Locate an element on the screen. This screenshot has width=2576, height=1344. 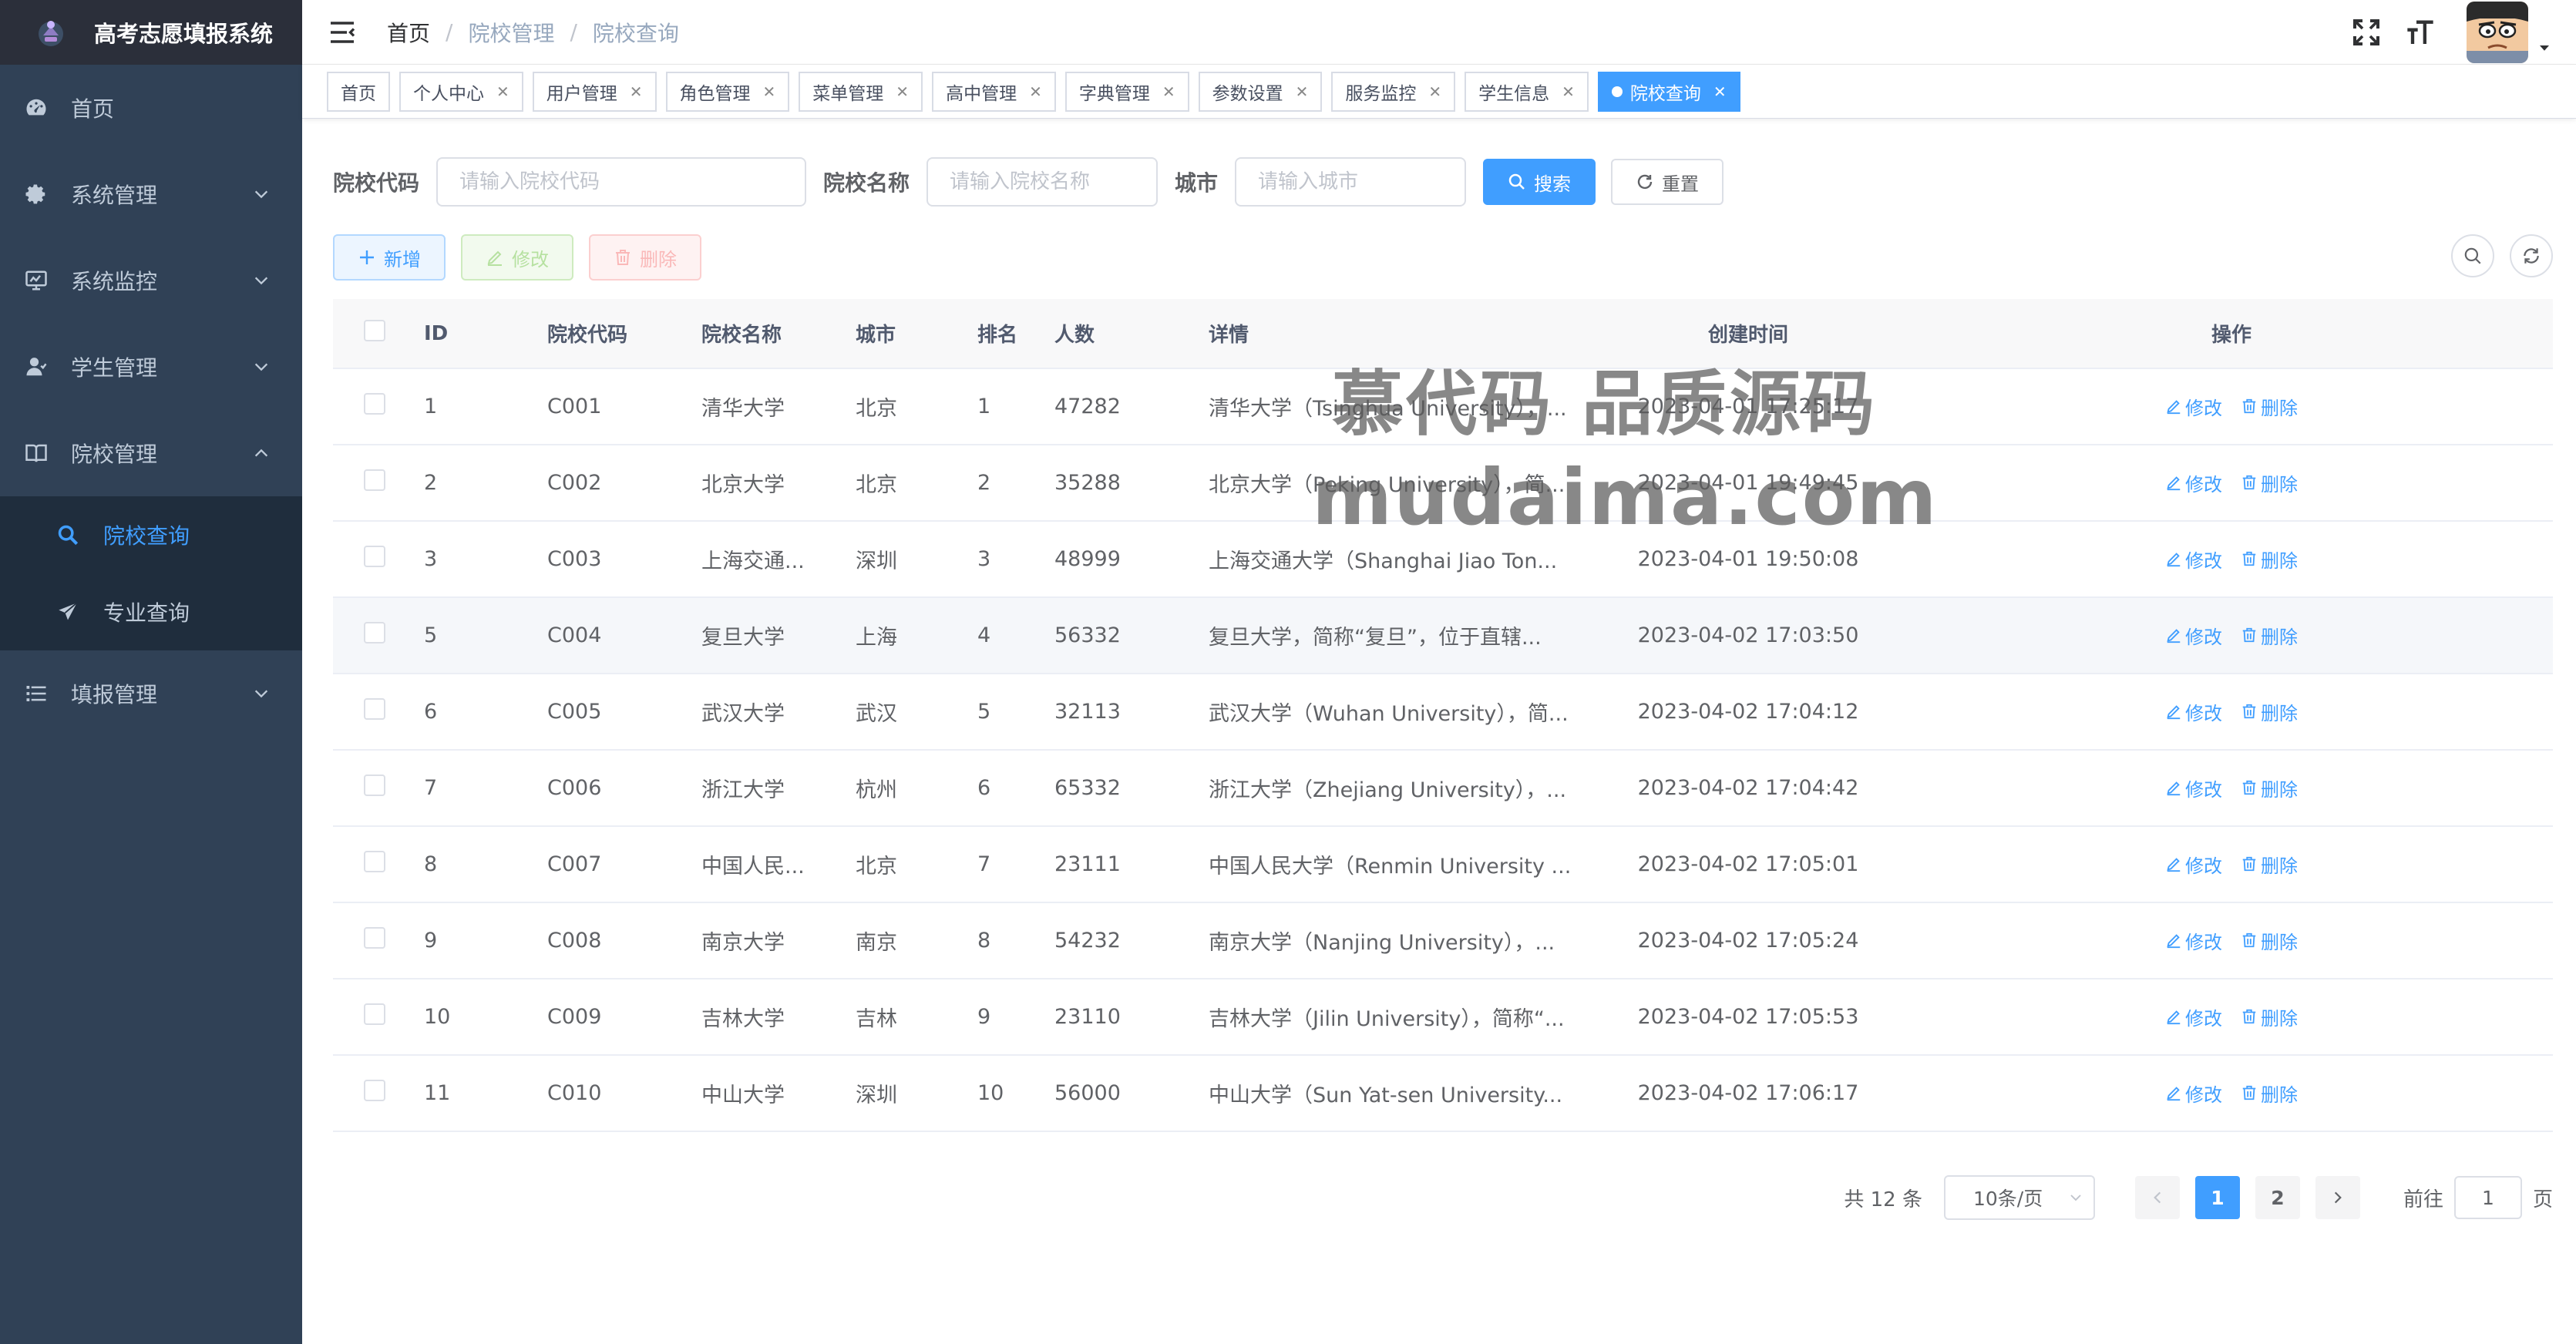
tag-home: 首页 is located at coordinates (358, 92).